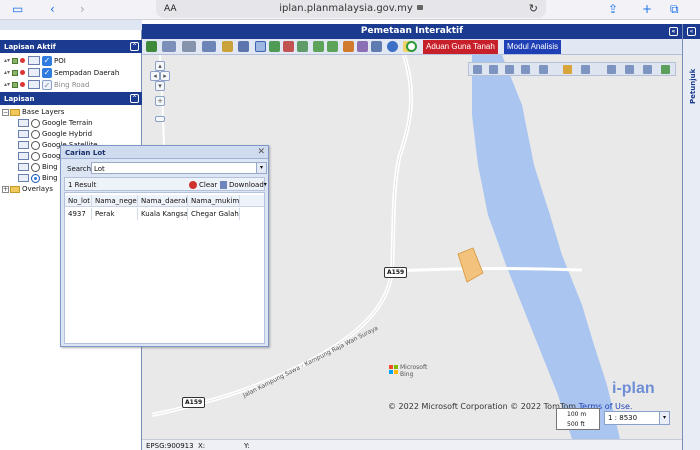  Describe the element at coordinates (623, 418) in the screenshot. I see `scale-value: 1 : 8530` at that location.